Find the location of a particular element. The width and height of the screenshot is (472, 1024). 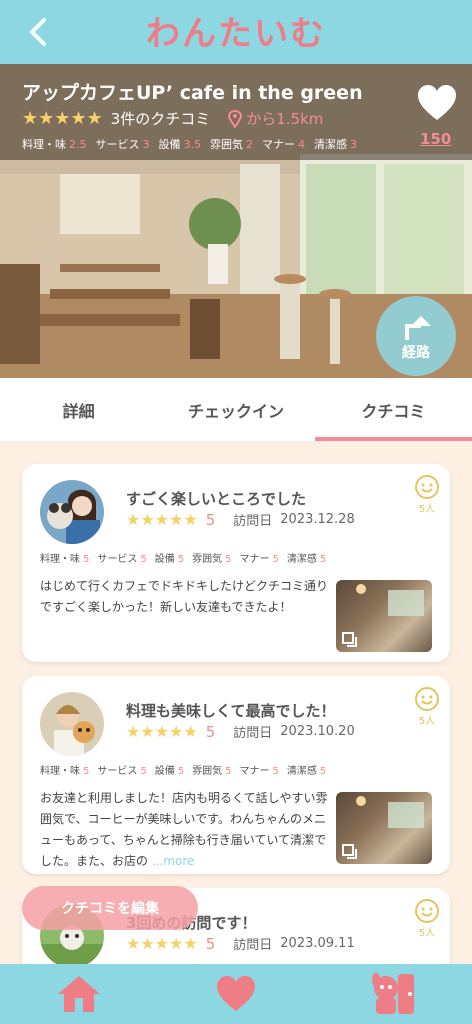

score-item: 清潔感 3 is located at coordinates (335, 144).